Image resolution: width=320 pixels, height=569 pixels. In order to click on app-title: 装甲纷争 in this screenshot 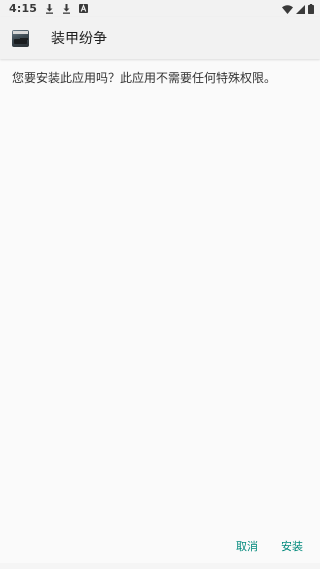, I will do `click(79, 39)`.